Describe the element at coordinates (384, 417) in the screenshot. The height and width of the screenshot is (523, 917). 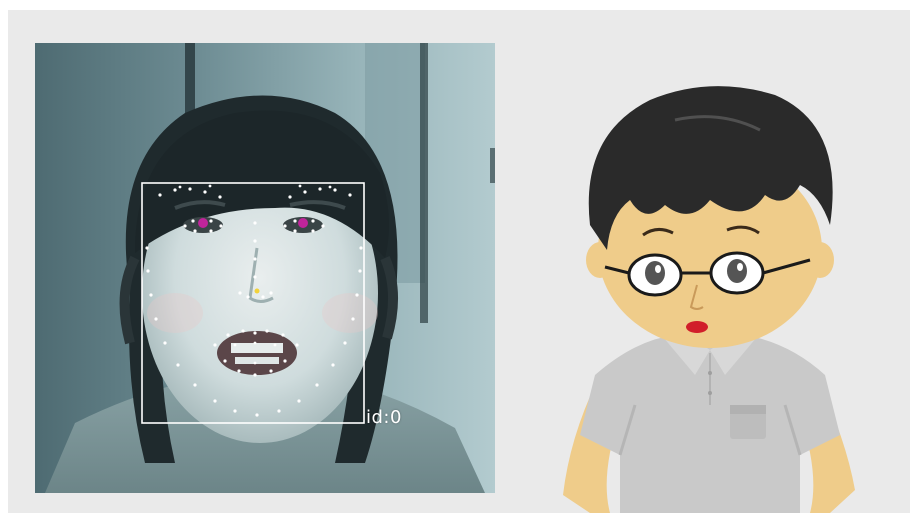
I see `face-id-label: id:0` at that location.